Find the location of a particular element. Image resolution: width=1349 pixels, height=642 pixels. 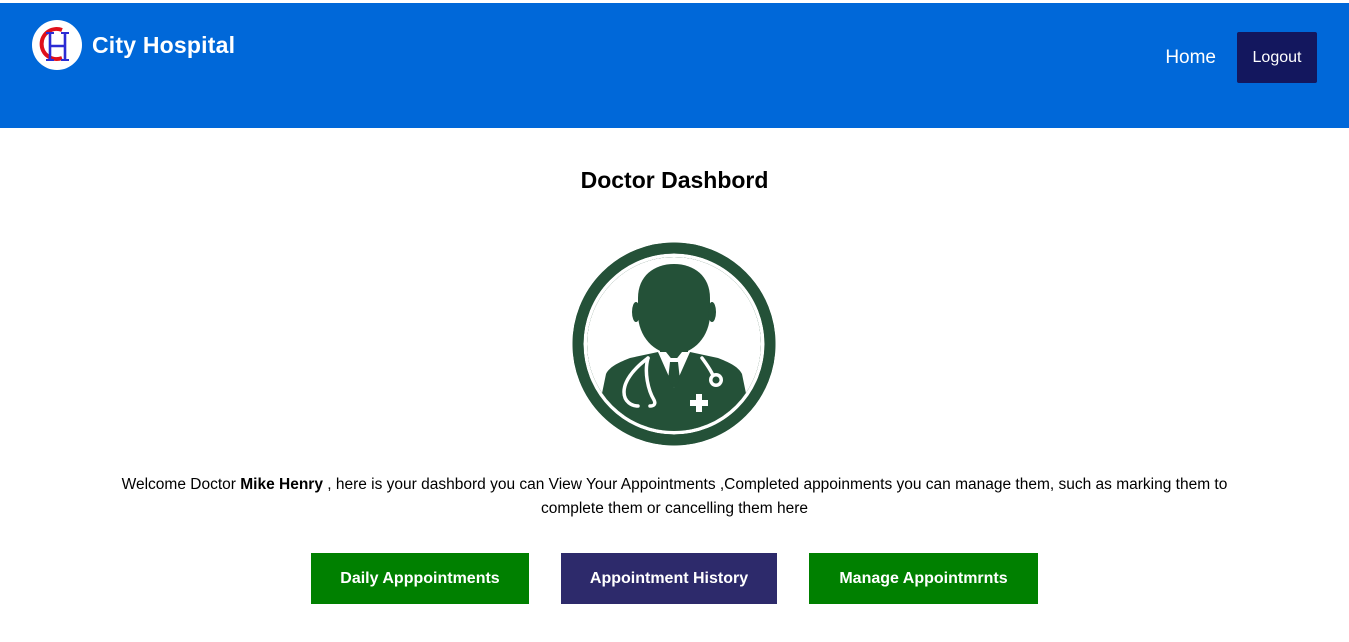

welcome-prefix: Welcome Doctor is located at coordinates (181, 484).